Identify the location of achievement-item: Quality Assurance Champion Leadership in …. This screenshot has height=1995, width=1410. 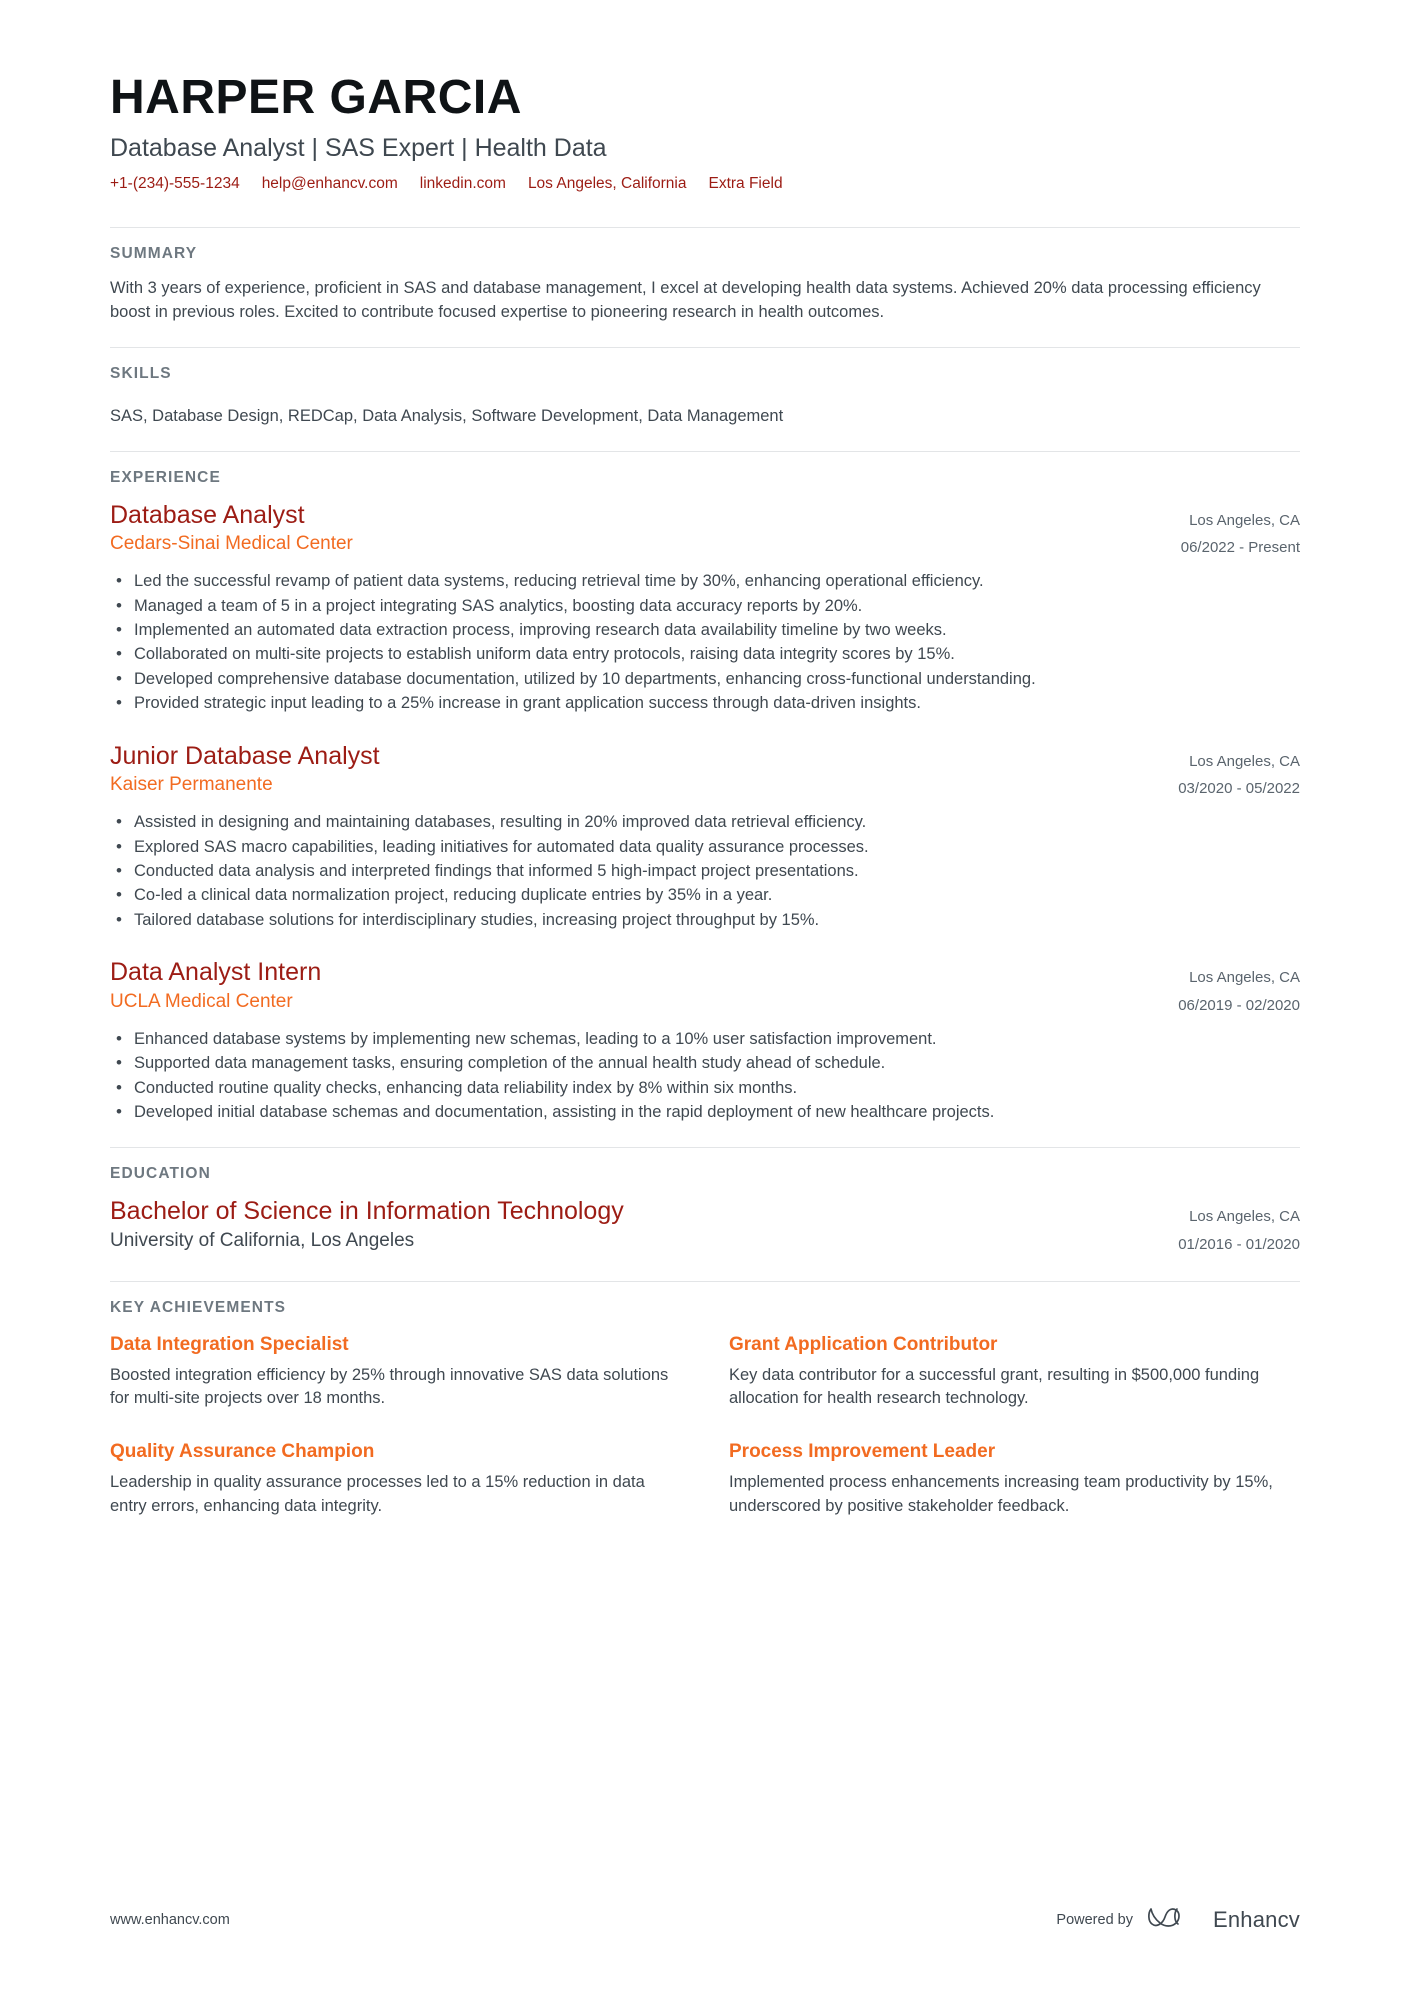
(395, 1479).